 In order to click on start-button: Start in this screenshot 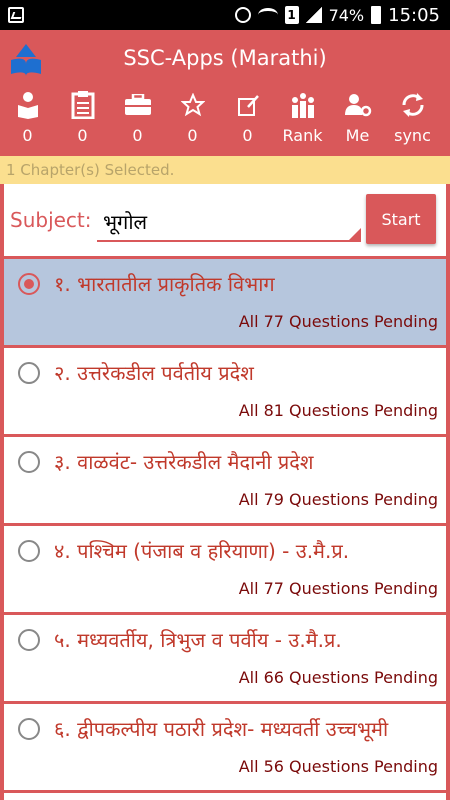, I will do `click(401, 219)`.